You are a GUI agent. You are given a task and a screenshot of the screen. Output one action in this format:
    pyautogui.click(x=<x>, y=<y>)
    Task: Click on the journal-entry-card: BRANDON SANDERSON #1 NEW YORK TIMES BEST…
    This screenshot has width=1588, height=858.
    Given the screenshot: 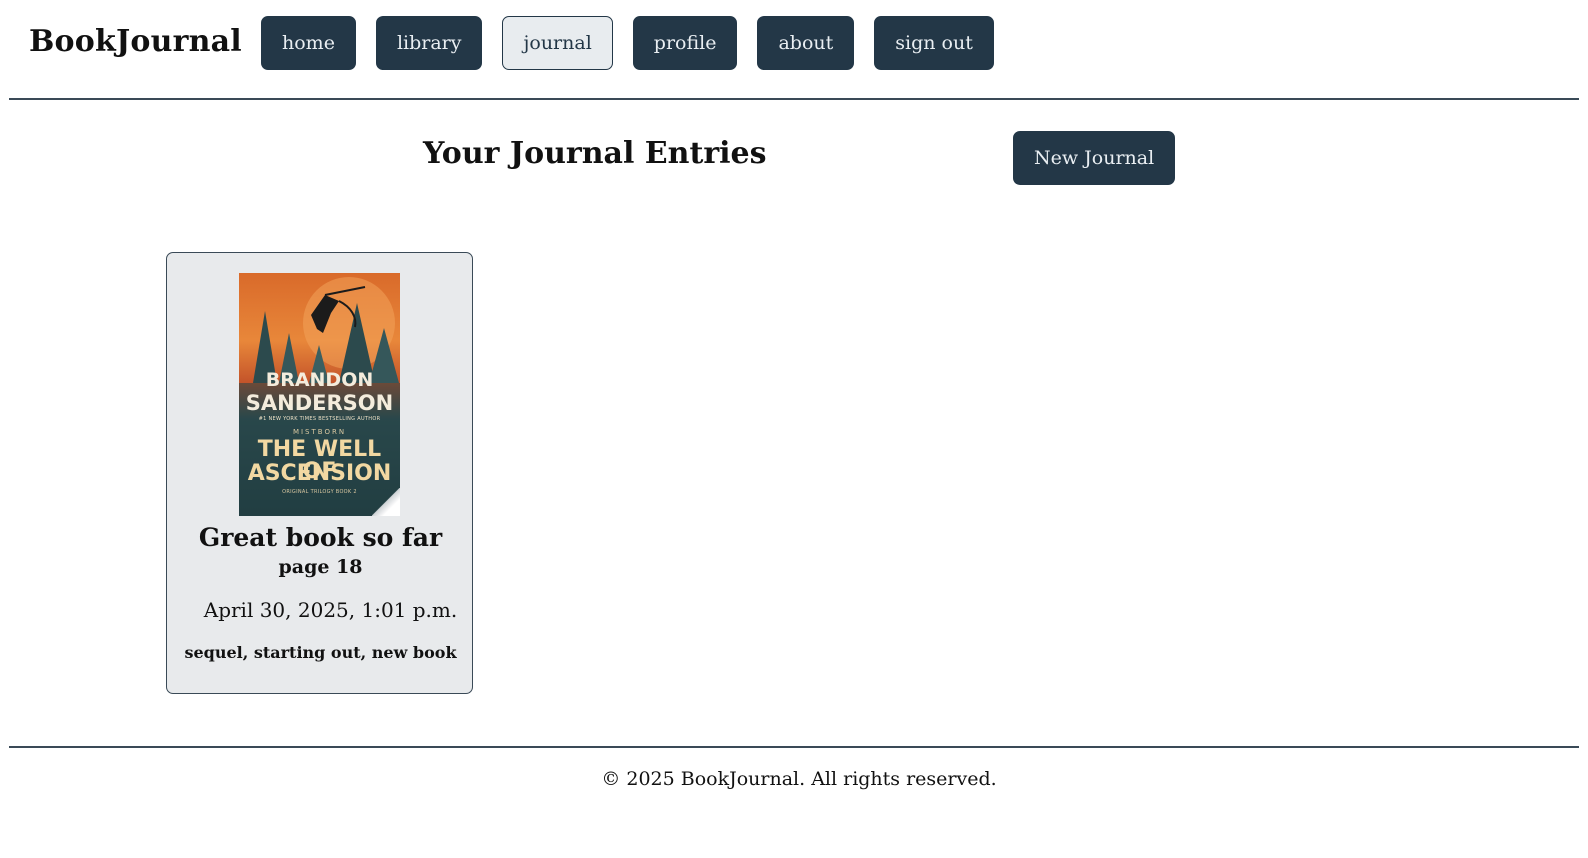 What is the action you would take?
    pyautogui.click(x=319, y=473)
    